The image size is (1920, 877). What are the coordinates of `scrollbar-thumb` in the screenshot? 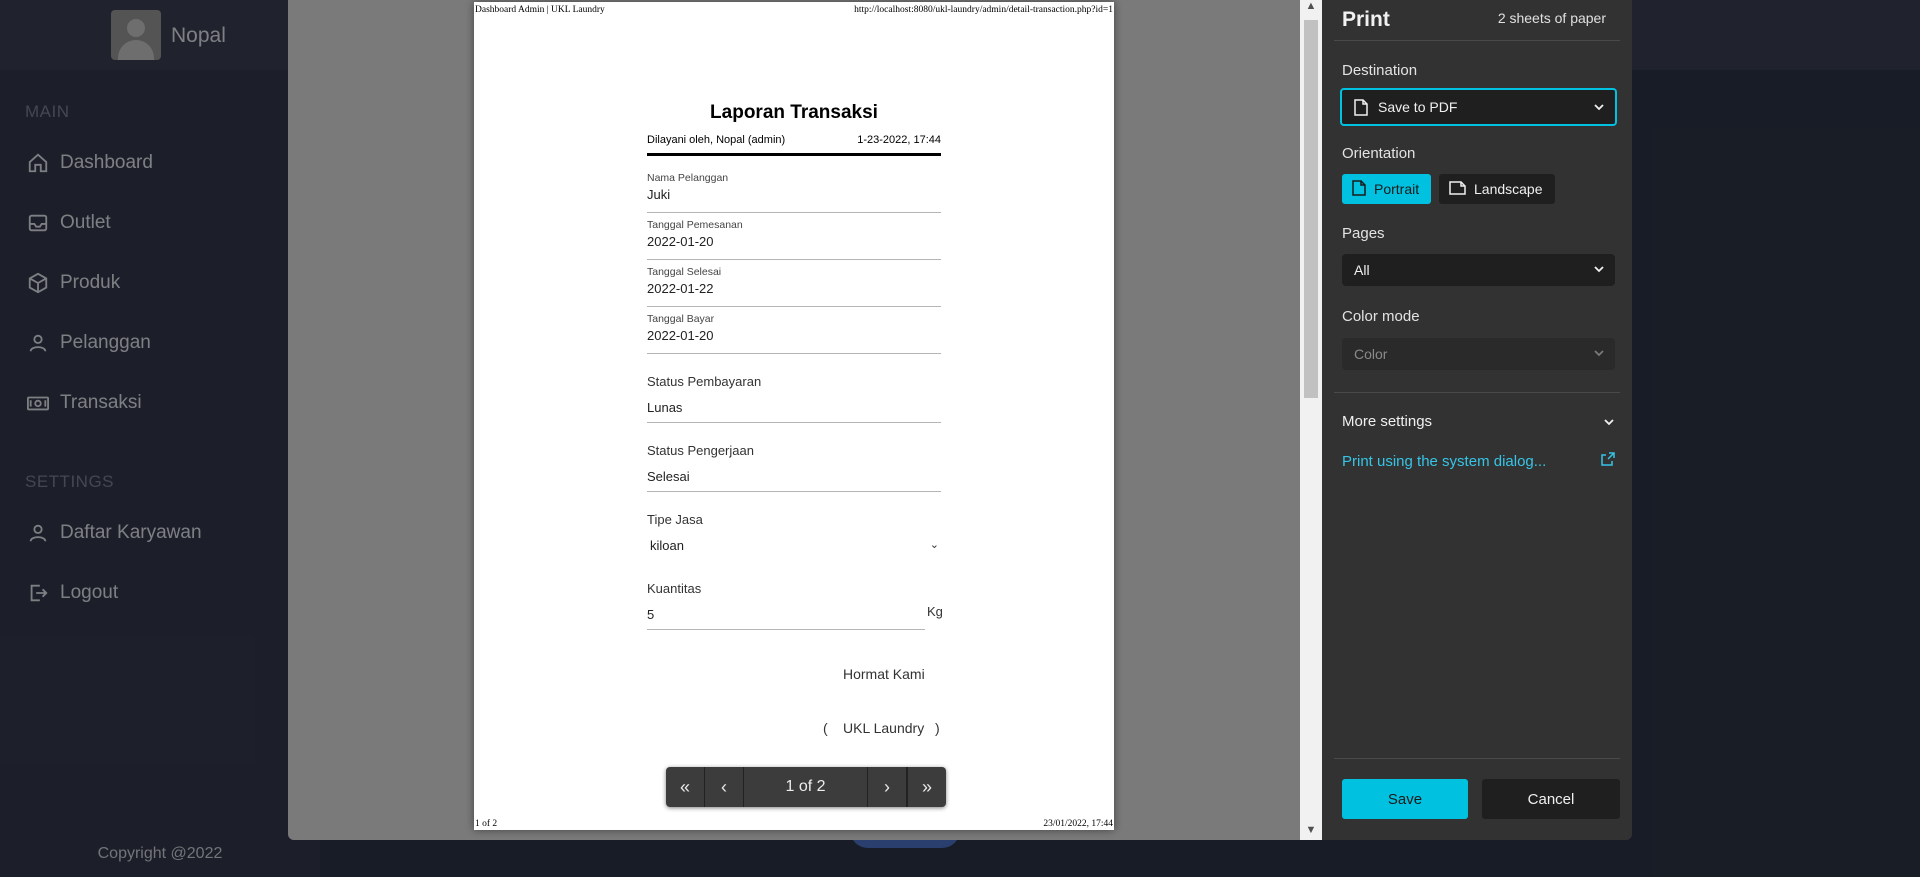 It's located at (1311, 209).